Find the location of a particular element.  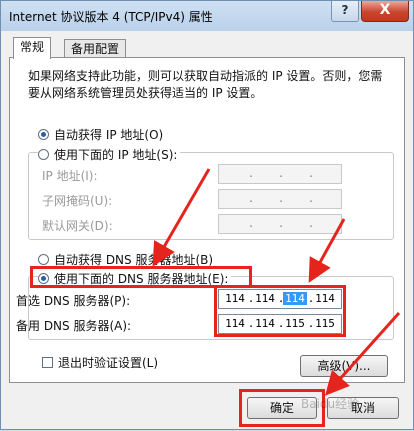

arrow-to-dns-fields is located at coordinates (327, 250).